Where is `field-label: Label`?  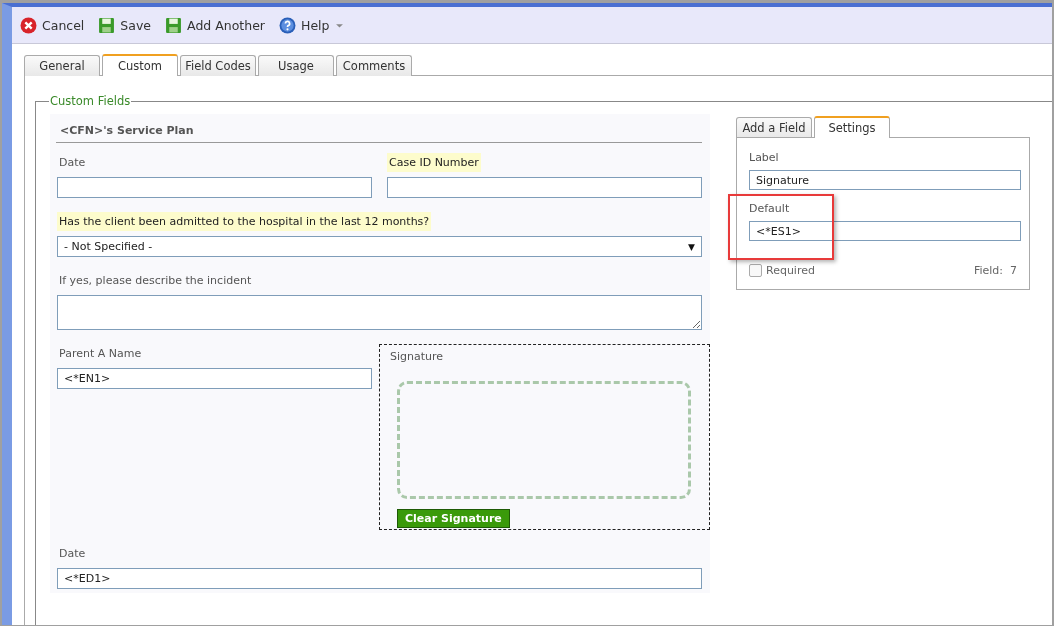 field-label: Label is located at coordinates (764, 158).